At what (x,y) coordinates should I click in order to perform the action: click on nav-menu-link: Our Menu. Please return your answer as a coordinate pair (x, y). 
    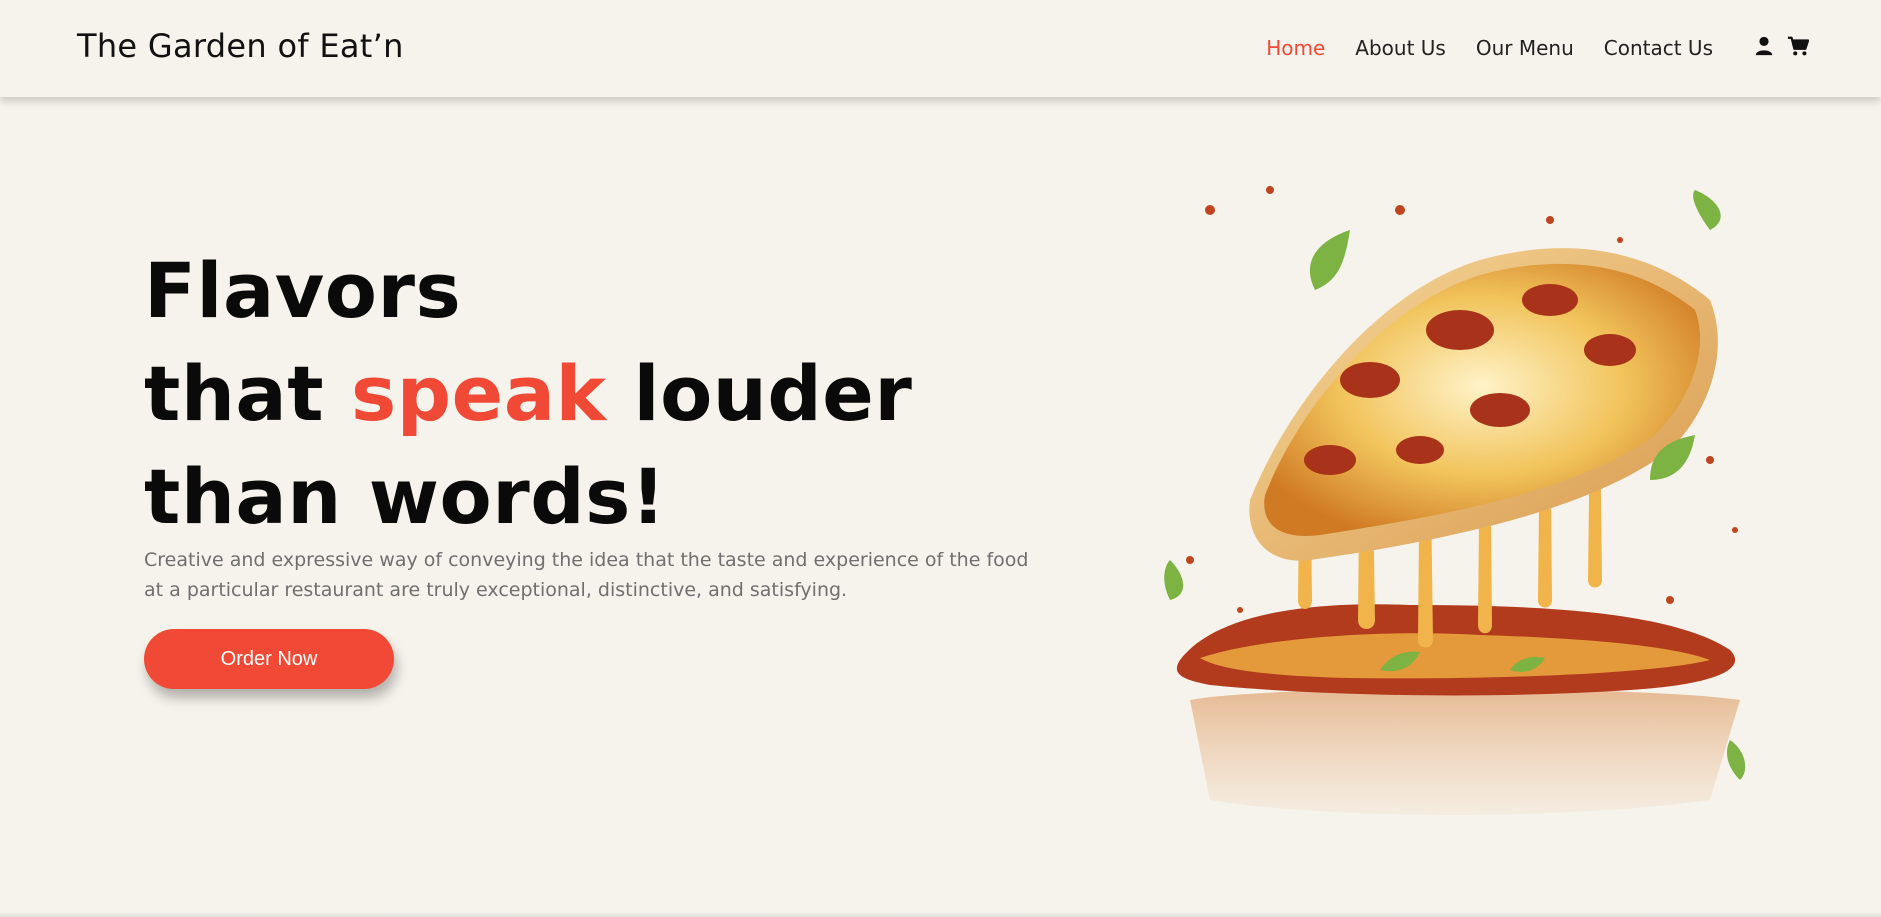
    Looking at the image, I should click on (1525, 48).